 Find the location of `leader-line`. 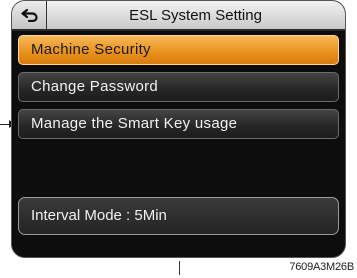

leader-line is located at coordinates (179, 268).